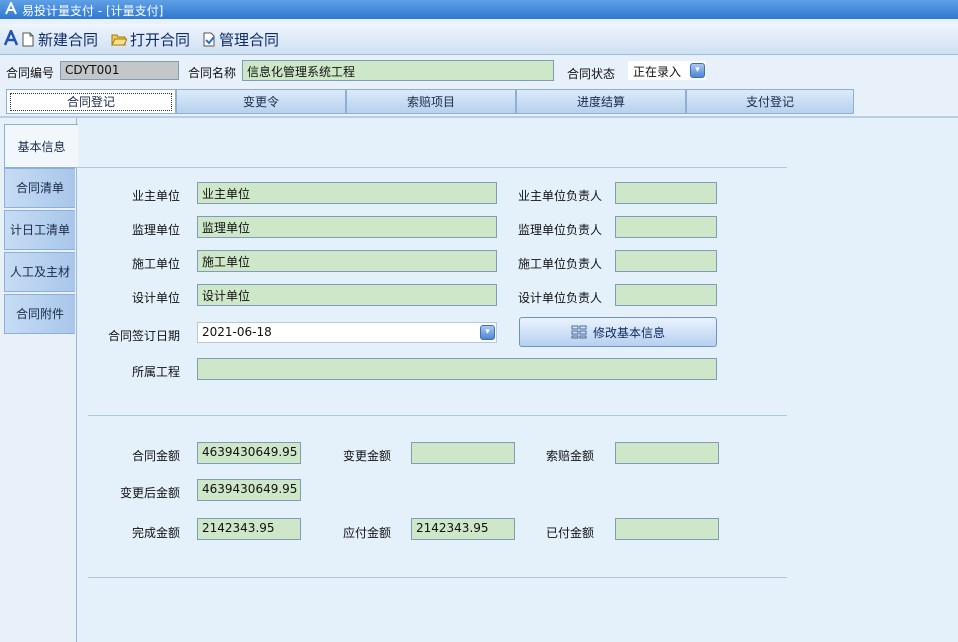 The image size is (958, 642). Describe the element at coordinates (666, 227) in the screenshot. I see `supervisor-rep-field` at that location.